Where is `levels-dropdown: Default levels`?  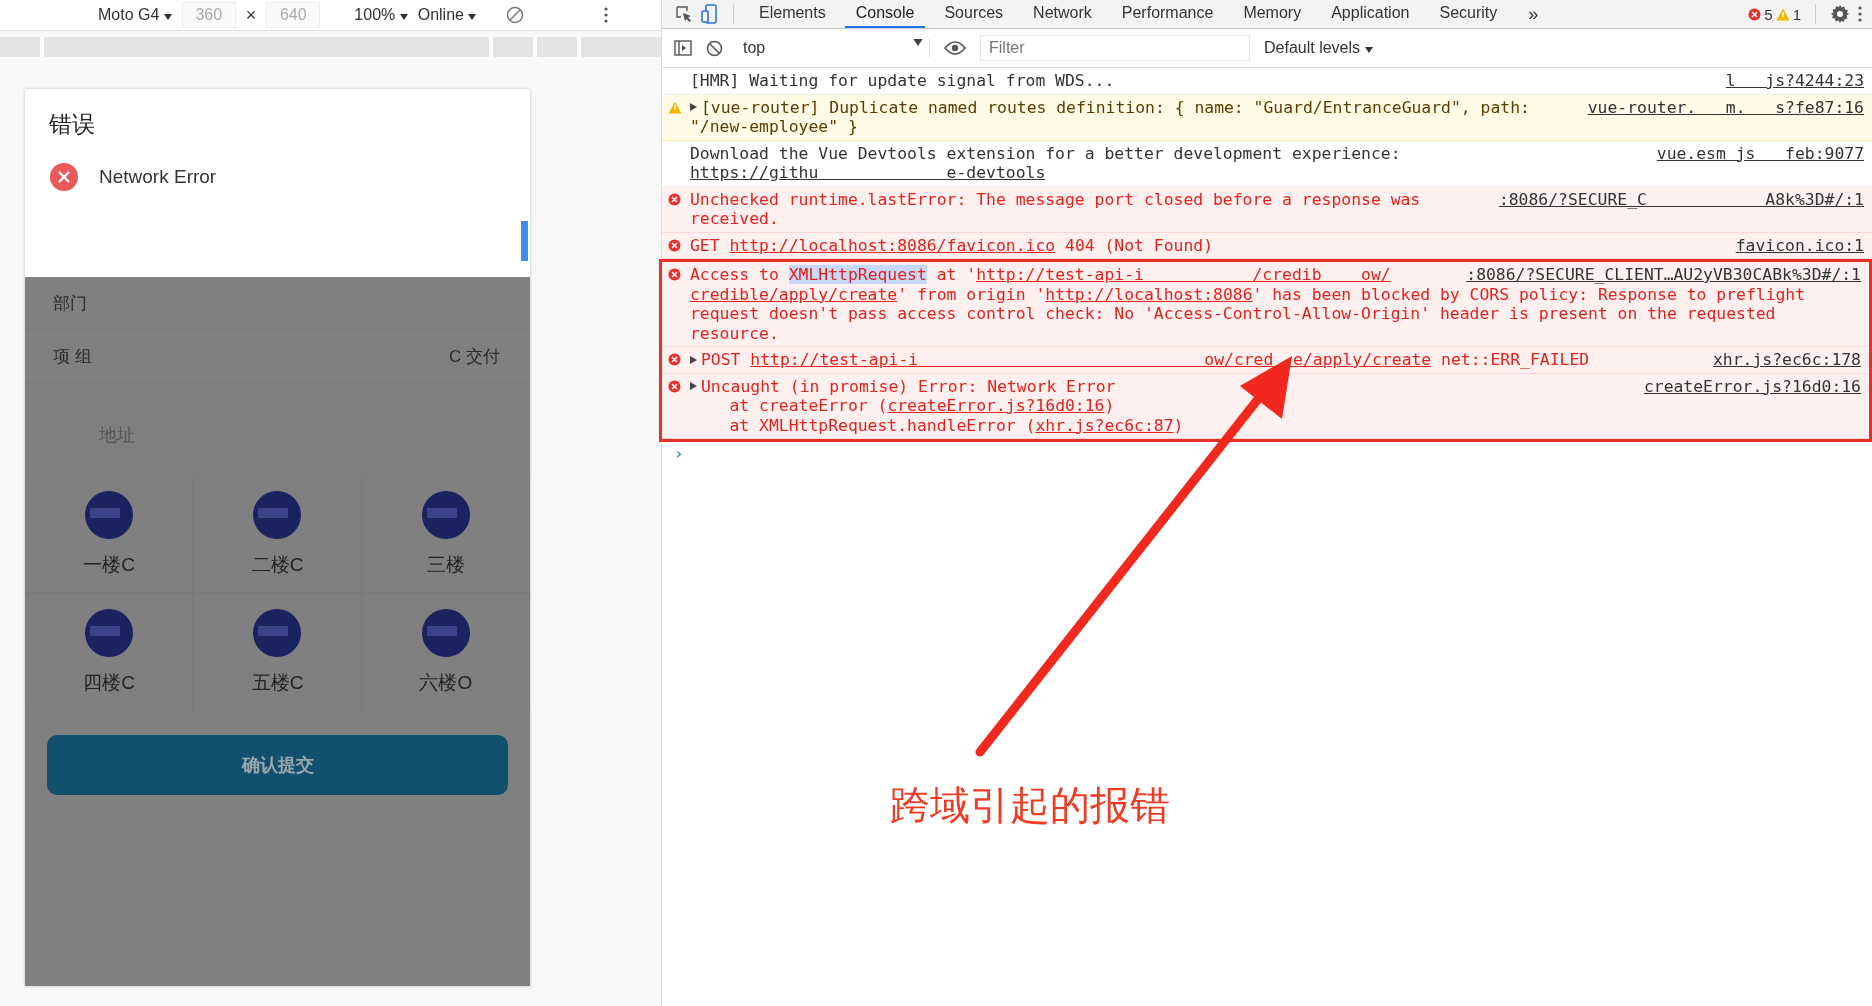 levels-dropdown: Default levels is located at coordinates (1318, 48).